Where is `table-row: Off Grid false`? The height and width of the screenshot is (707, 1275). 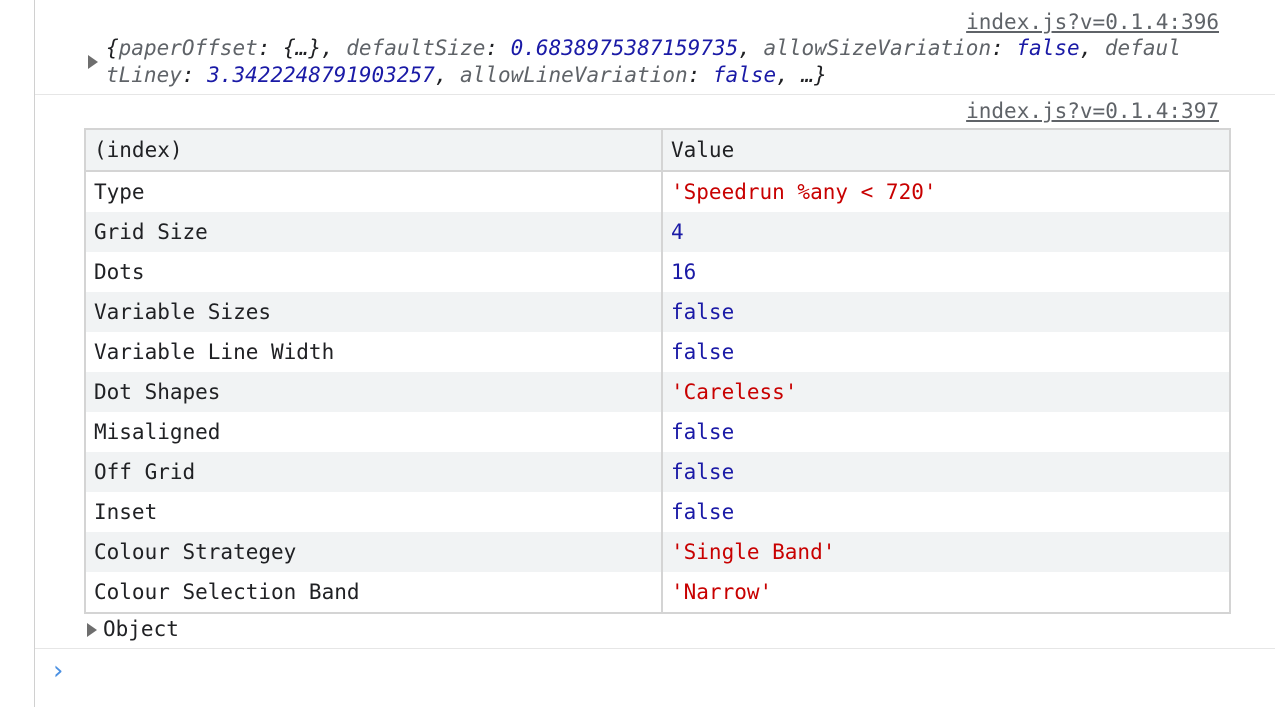 table-row: Off Grid false is located at coordinates (657, 472).